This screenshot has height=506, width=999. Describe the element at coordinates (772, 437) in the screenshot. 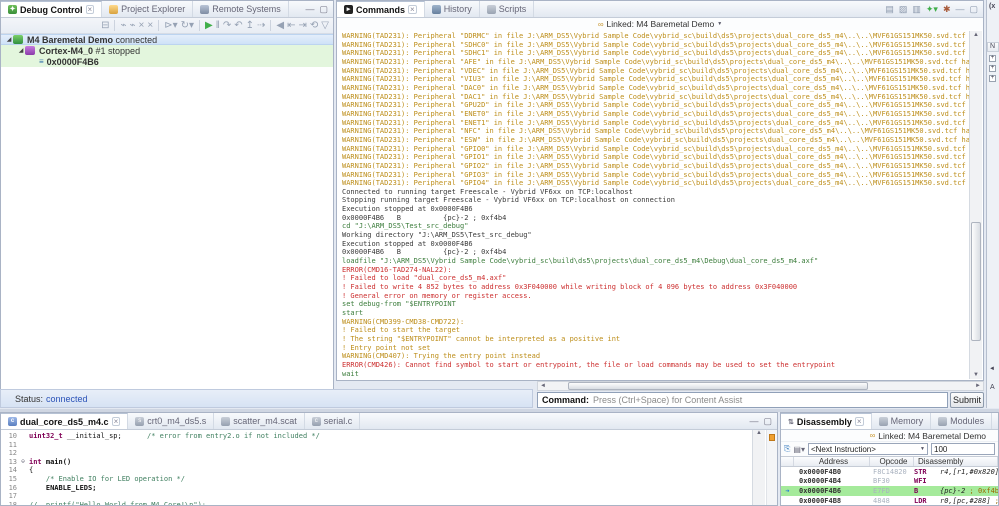

I see `annotation-marker` at that location.